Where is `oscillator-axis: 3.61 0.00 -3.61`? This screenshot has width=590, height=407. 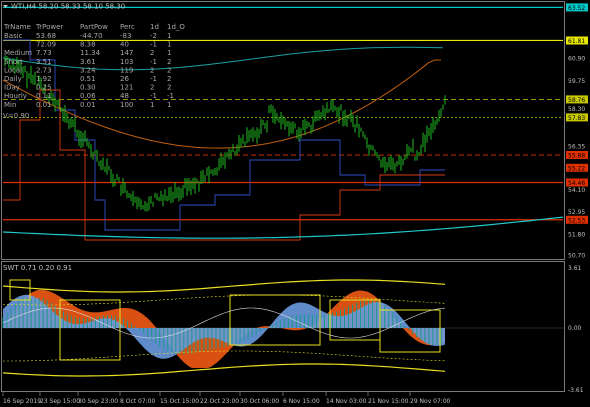 oscillator-axis: 3.61 0.00 -3.61 is located at coordinates (576, 329).